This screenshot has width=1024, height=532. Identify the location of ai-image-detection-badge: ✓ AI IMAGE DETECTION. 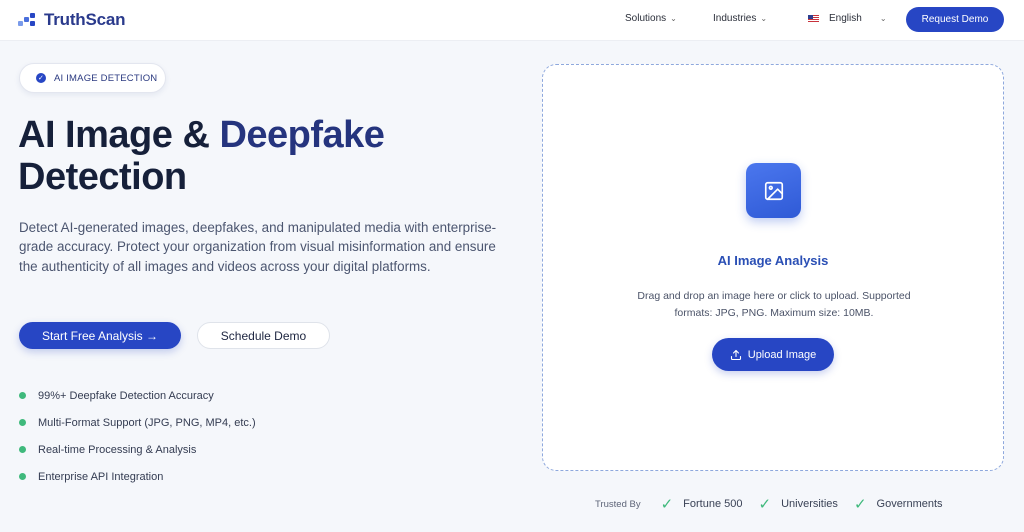
(92, 78).